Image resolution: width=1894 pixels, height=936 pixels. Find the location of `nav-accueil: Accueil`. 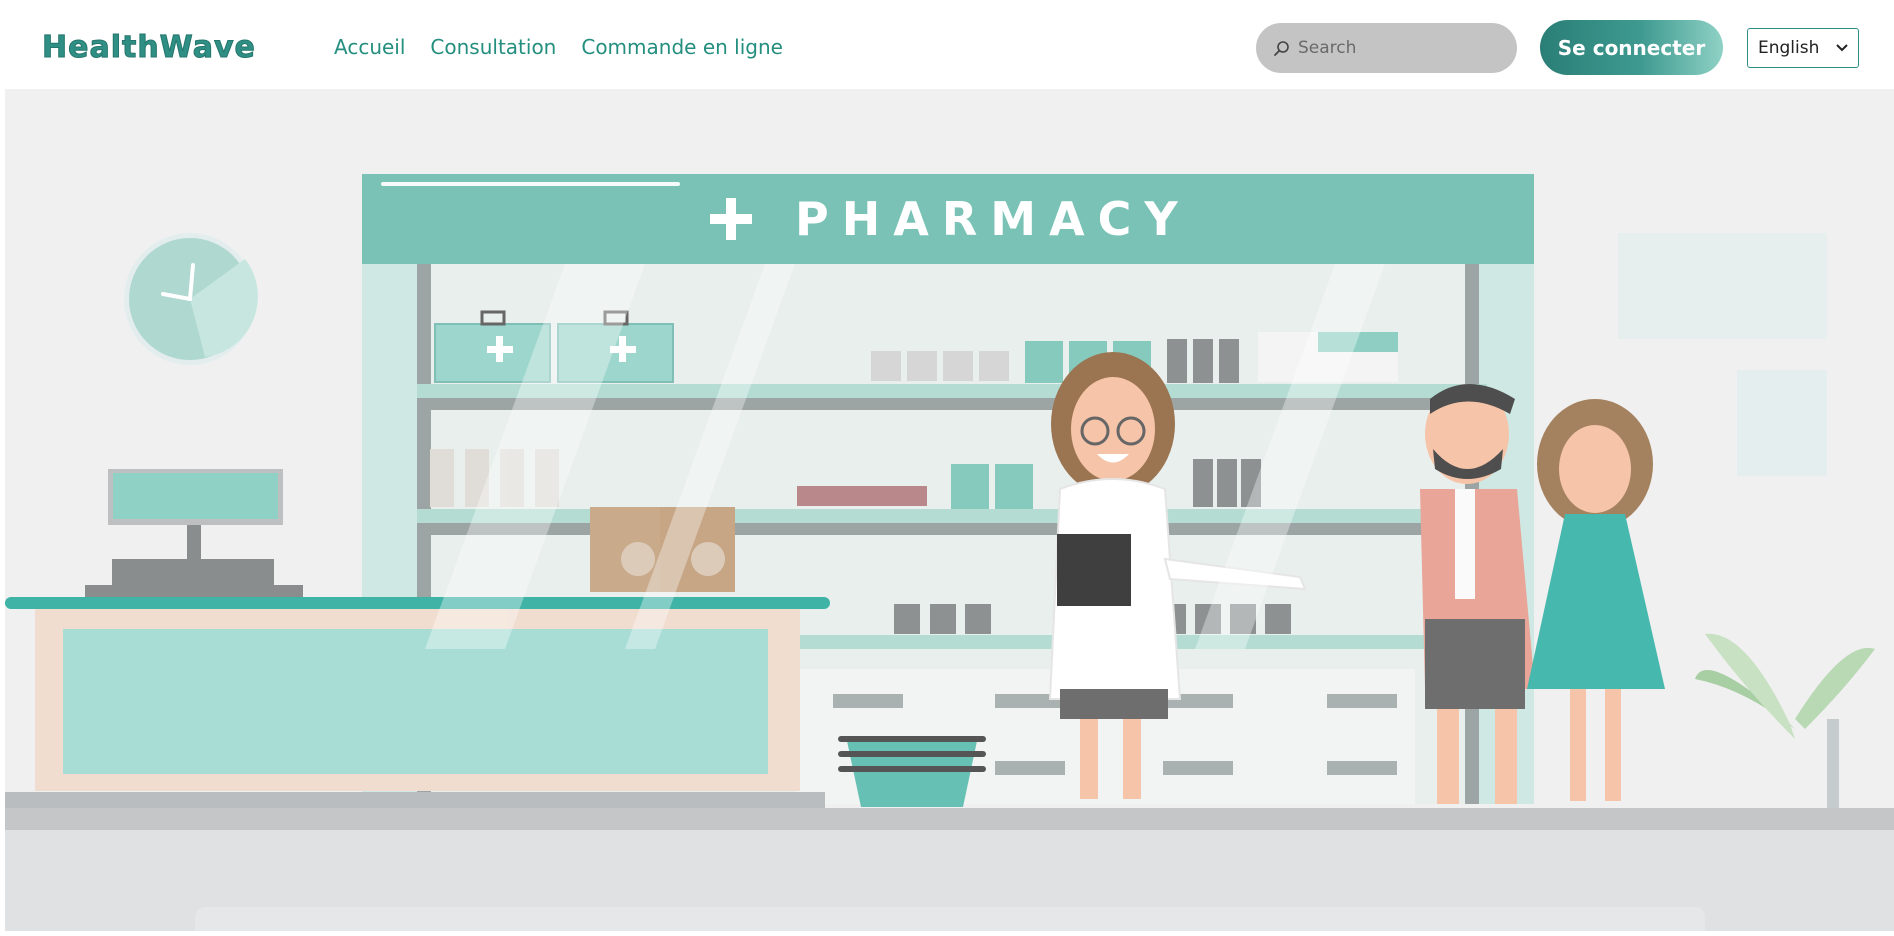

nav-accueil: Accueil is located at coordinates (369, 47).